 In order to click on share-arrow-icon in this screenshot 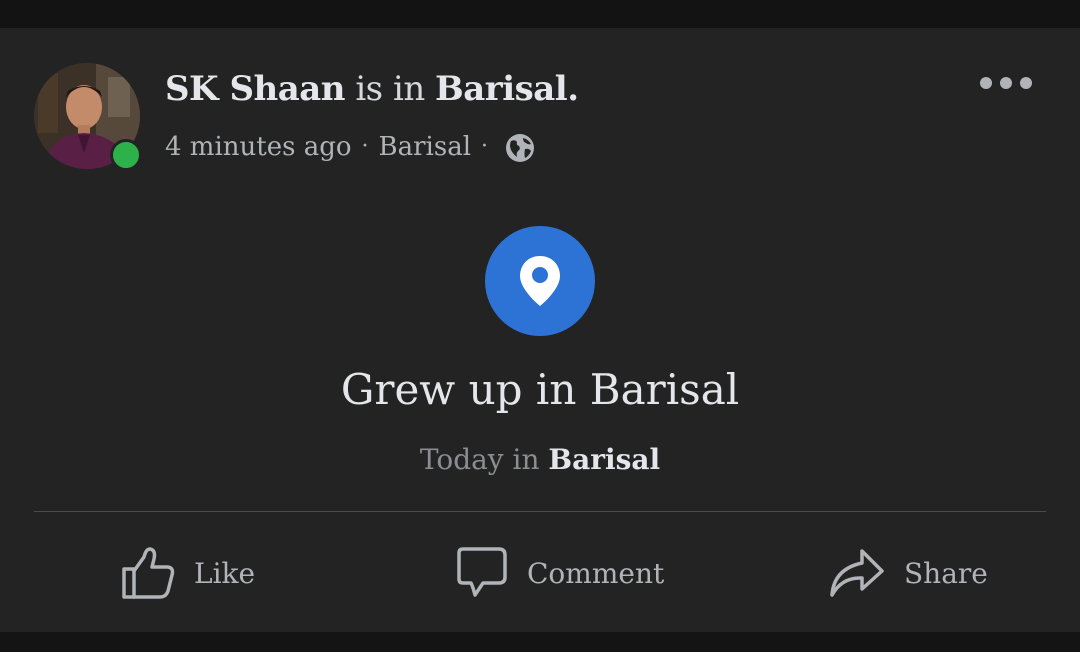, I will do `click(857, 573)`.